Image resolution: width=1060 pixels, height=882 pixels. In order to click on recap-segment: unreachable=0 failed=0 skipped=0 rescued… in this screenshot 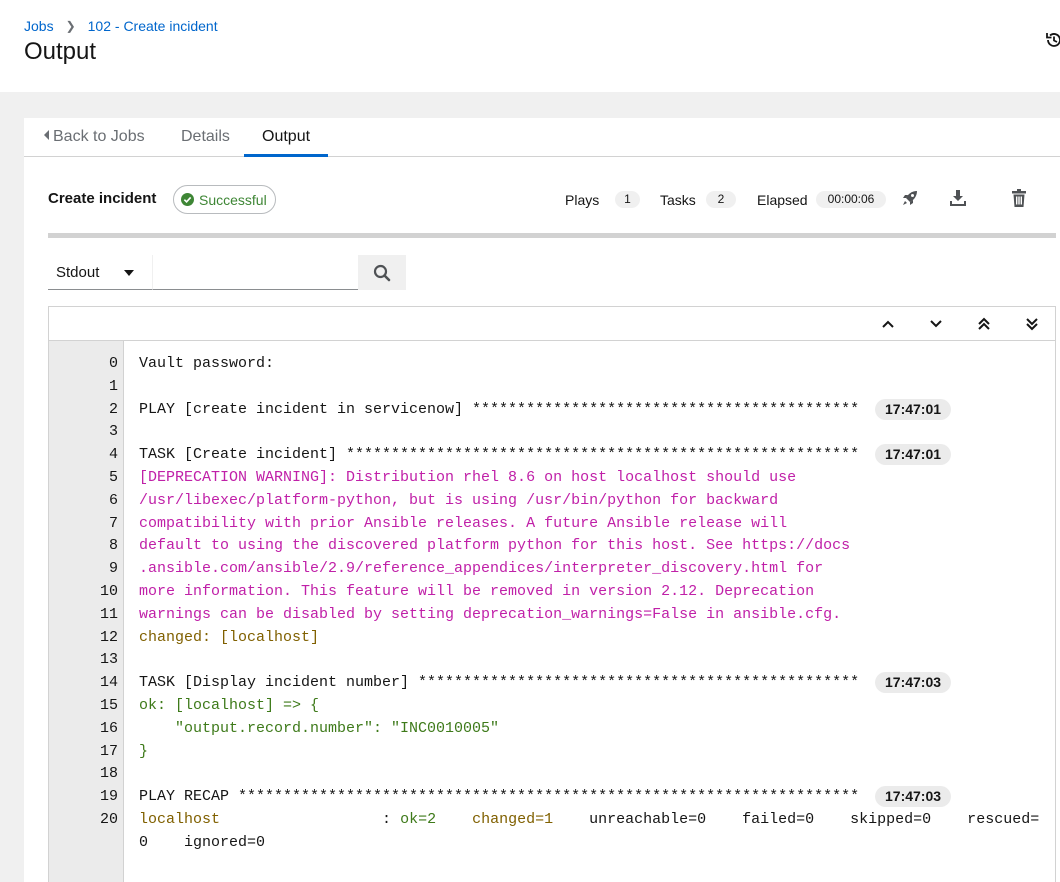, I will do `click(814, 819)`.